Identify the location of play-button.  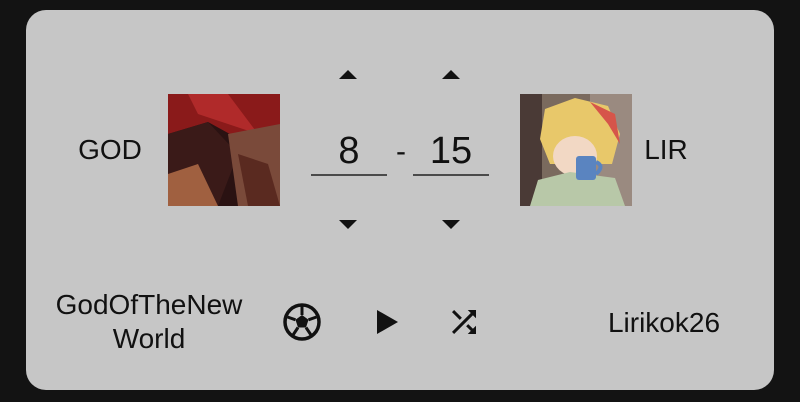
(386, 322).